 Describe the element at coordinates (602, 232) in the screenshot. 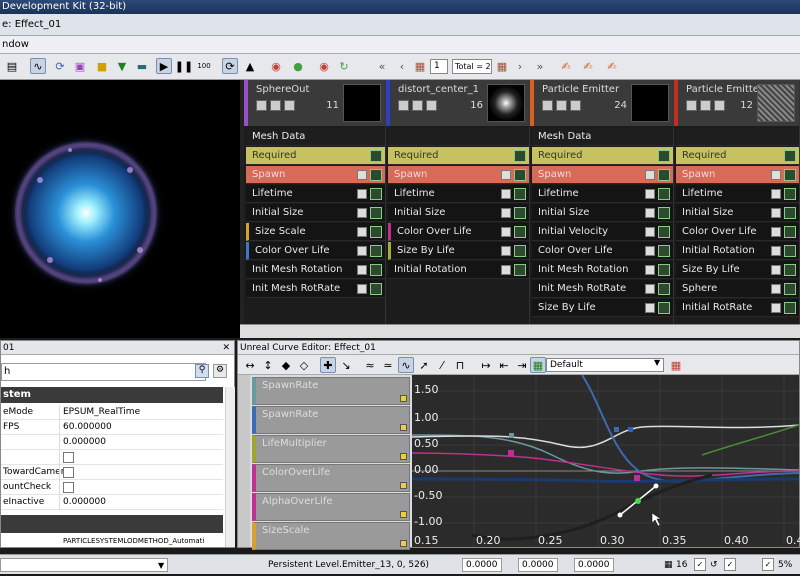

I see `module-row: Initial Velocity` at that location.